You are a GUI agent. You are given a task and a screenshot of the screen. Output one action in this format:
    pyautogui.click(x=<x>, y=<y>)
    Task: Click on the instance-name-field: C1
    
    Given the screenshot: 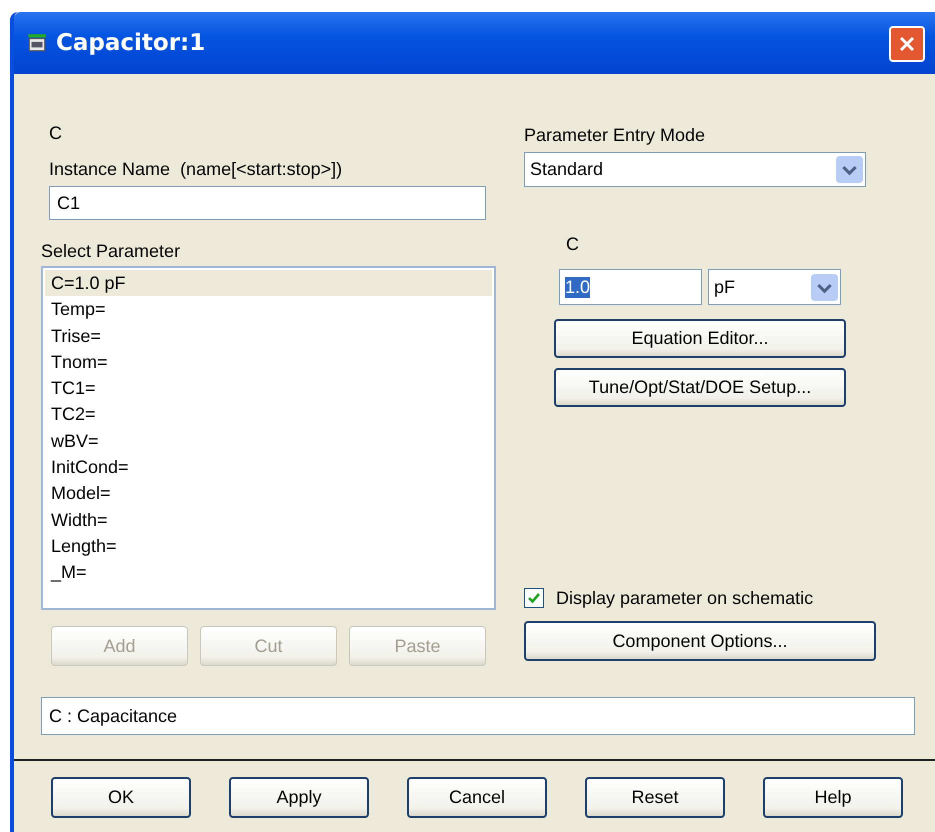 What is the action you would take?
    pyautogui.click(x=267, y=203)
    